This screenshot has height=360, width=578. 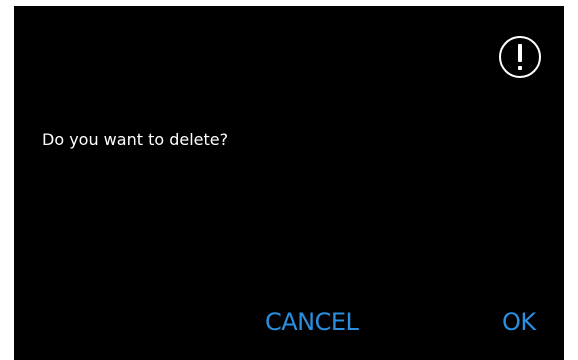 What do you see at coordinates (135, 139) in the screenshot?
I see `dialog-message: Do you want to delete?` at bounding box center [135, 139].